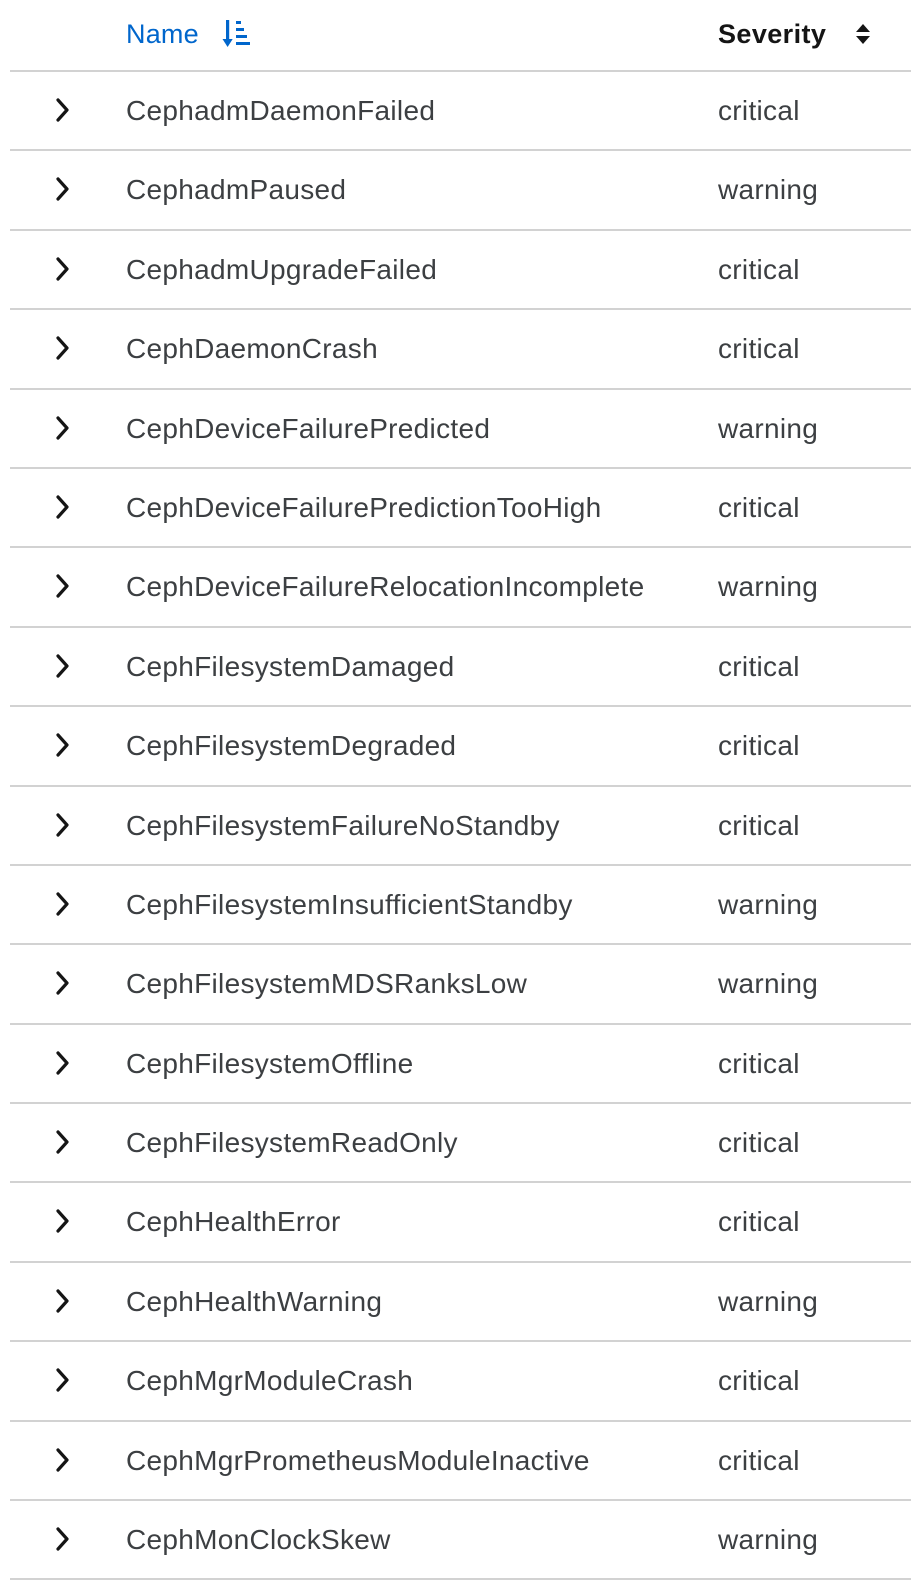 The width and height of the screenshot is (911, 1580). What do you see at coordinates (236, 190) in the screenshot?
I see `alert-name-cell: CephadmPaused` at bounding box center [236, 190].